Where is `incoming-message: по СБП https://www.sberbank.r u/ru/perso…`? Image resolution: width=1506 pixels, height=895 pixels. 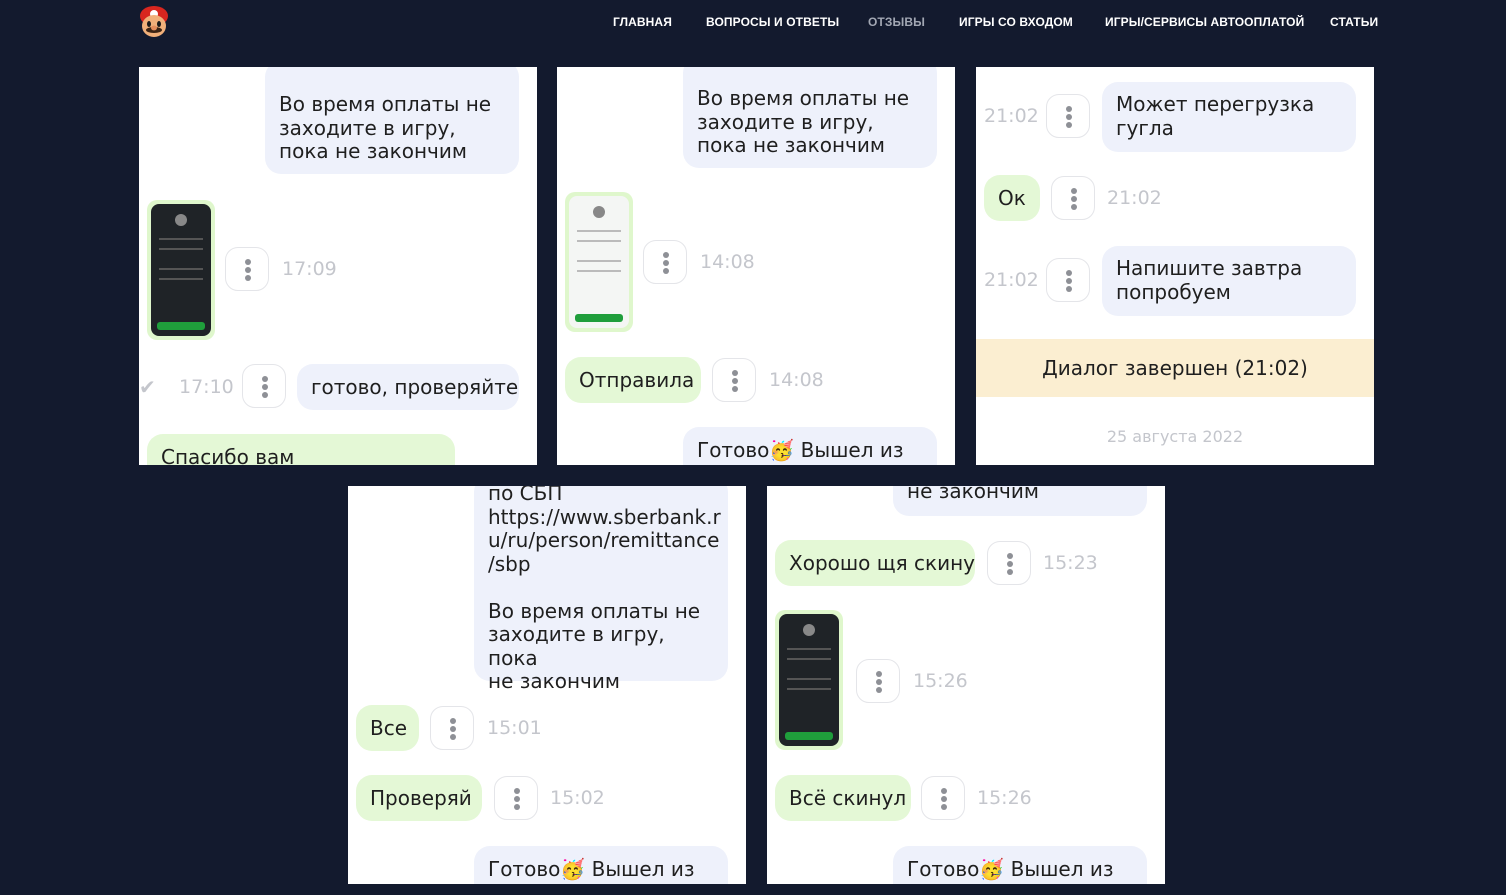
incoming-message: по СБП https://www.sberbank.r u/ru/perso… is located at coordinates (601, 589).